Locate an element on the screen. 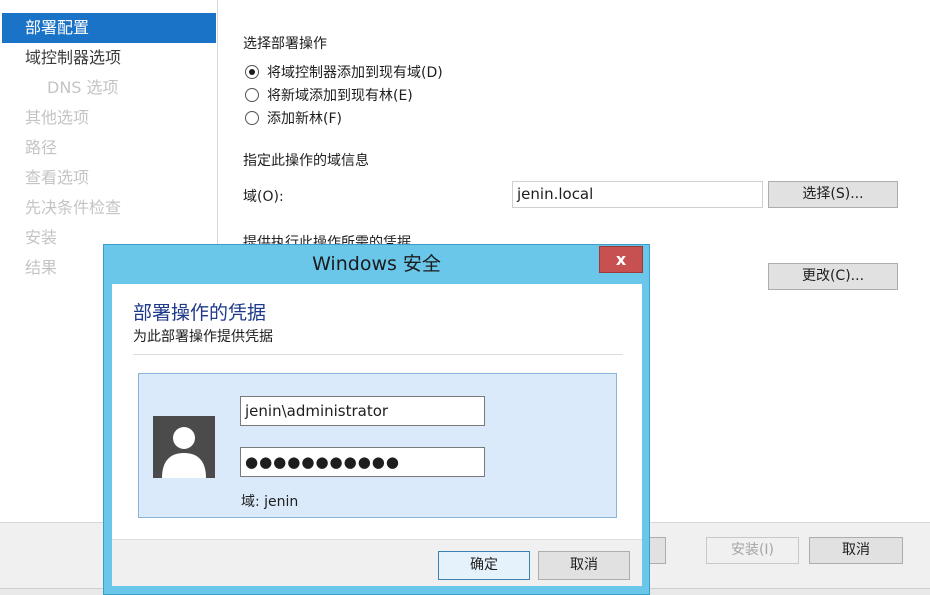  dialog-title: Windows 安全 is located at coordinates (376, 264).